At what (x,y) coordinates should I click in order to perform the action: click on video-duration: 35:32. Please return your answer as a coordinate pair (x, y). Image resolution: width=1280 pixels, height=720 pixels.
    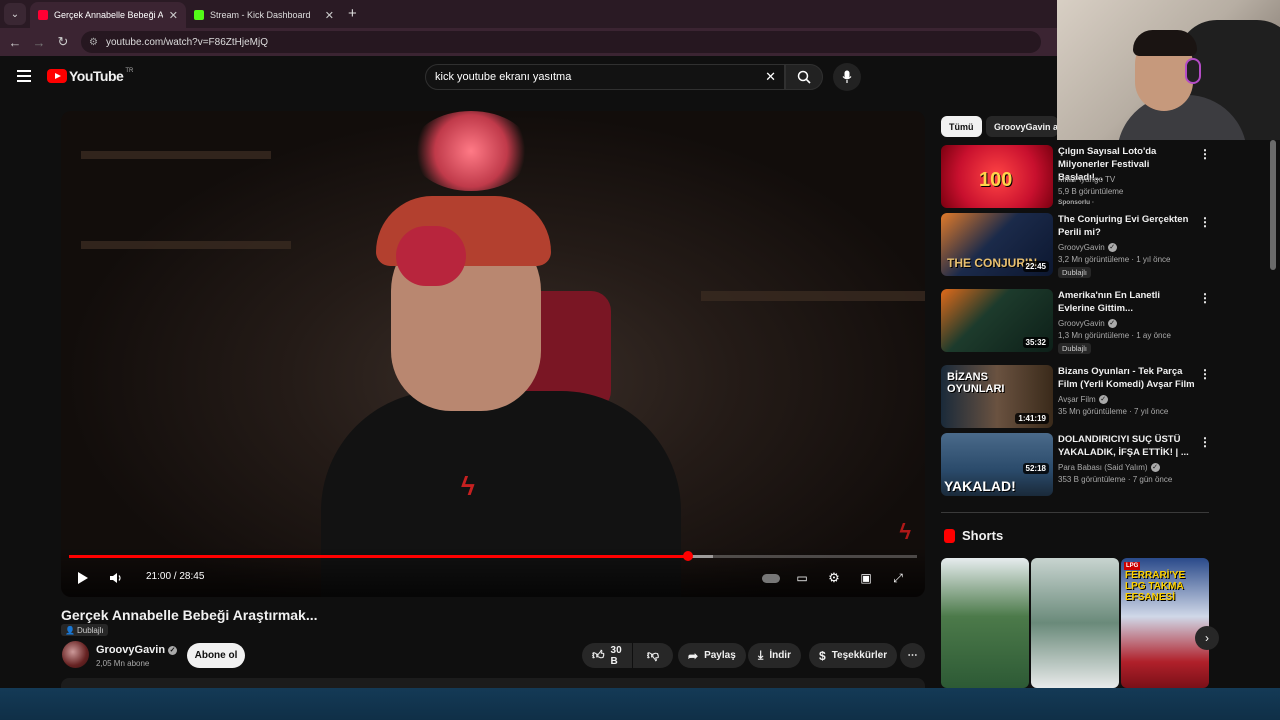
    Looking at the image, I should click on (1035, 342).